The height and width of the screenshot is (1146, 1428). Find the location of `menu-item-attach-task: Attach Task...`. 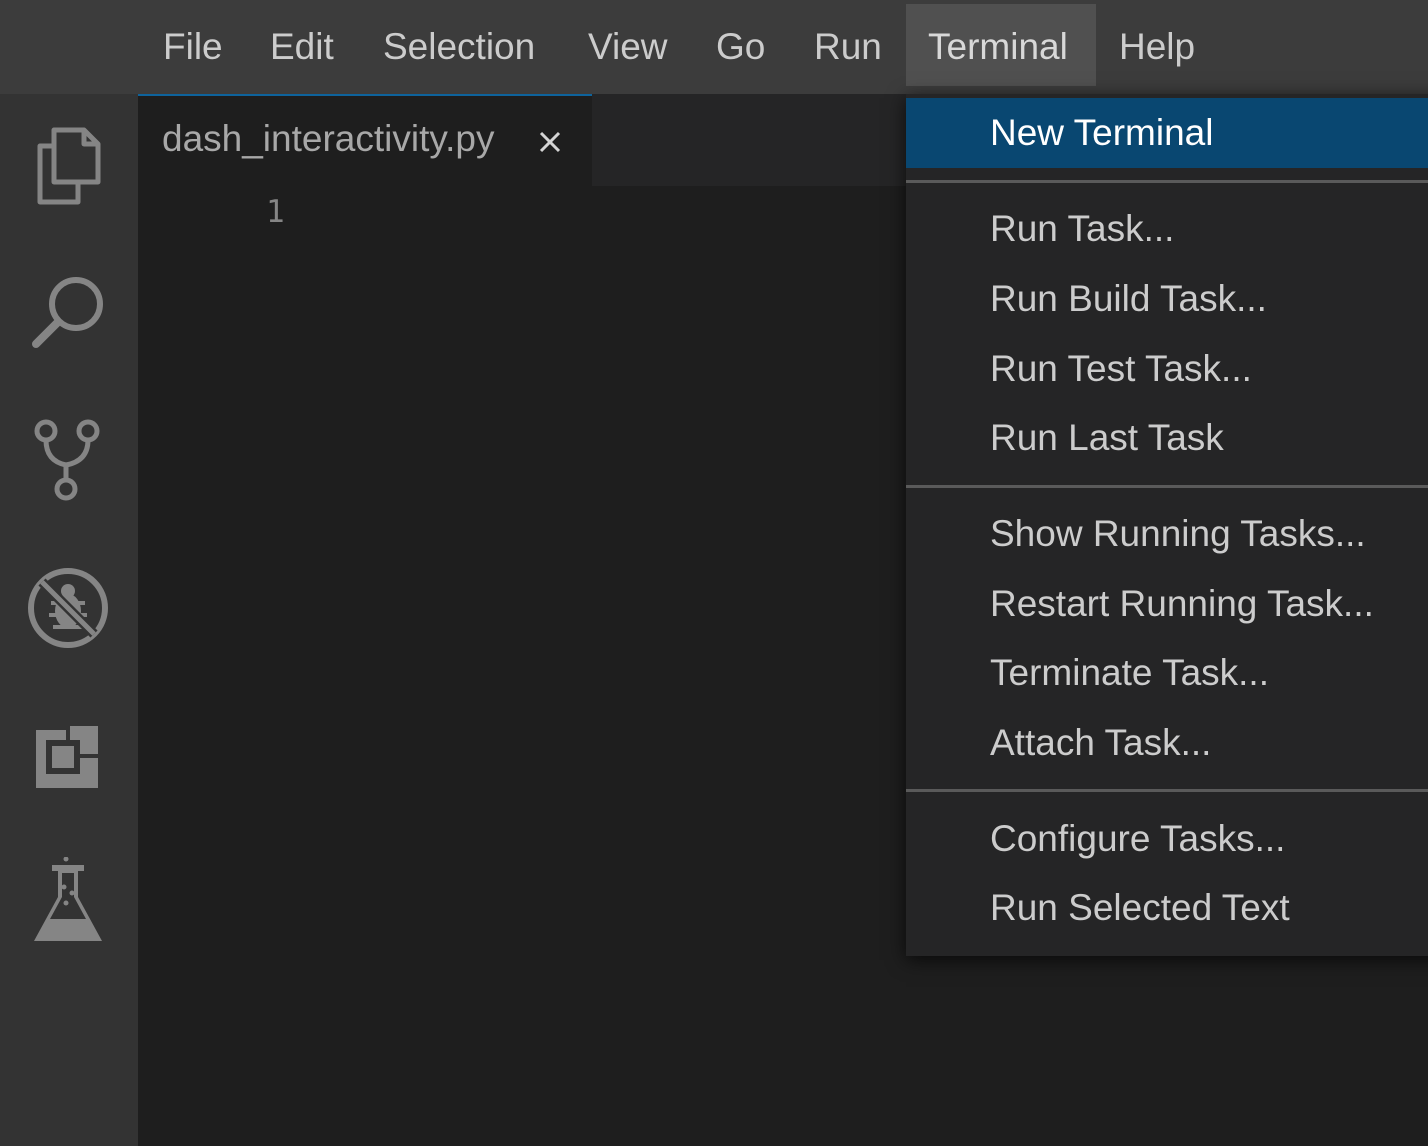

menu-item-attach-task: Attach Task... is located at coordinates (1167, 743).